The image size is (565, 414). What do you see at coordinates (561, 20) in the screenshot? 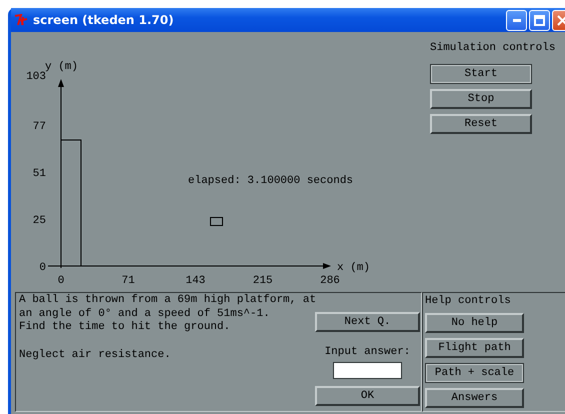
I see `close-icon` at bounding box center [561, 20].